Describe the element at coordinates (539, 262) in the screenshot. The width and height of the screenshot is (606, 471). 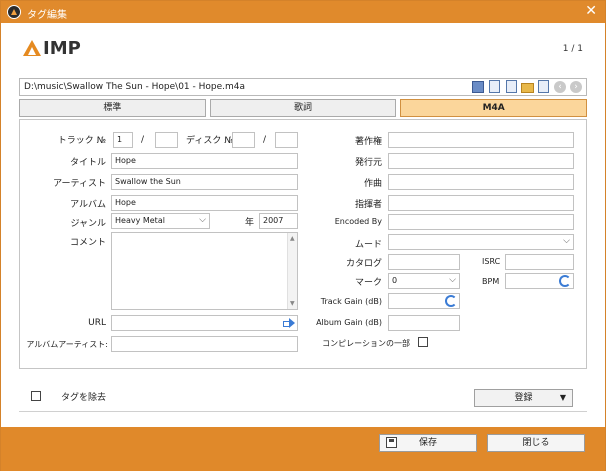
I see `isrc-field` at that location.